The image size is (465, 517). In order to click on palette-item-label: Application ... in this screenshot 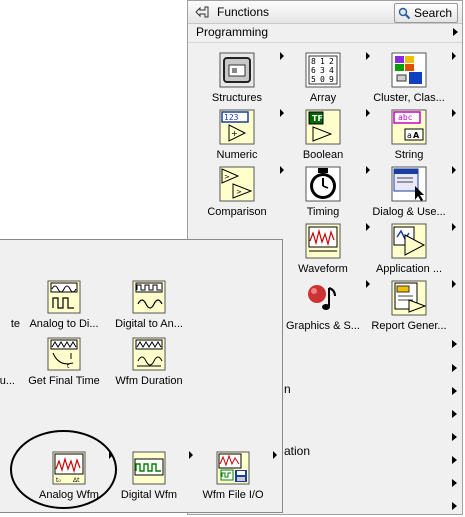, I will do `click(409, 269)`.